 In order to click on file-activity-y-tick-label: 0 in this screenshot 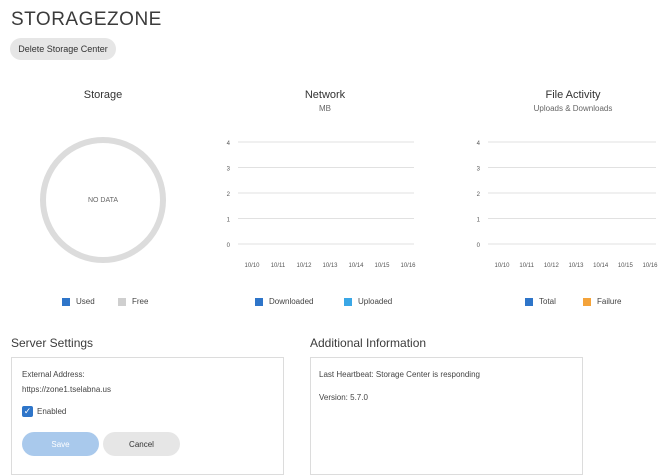, I will do `click(479, 246)`.